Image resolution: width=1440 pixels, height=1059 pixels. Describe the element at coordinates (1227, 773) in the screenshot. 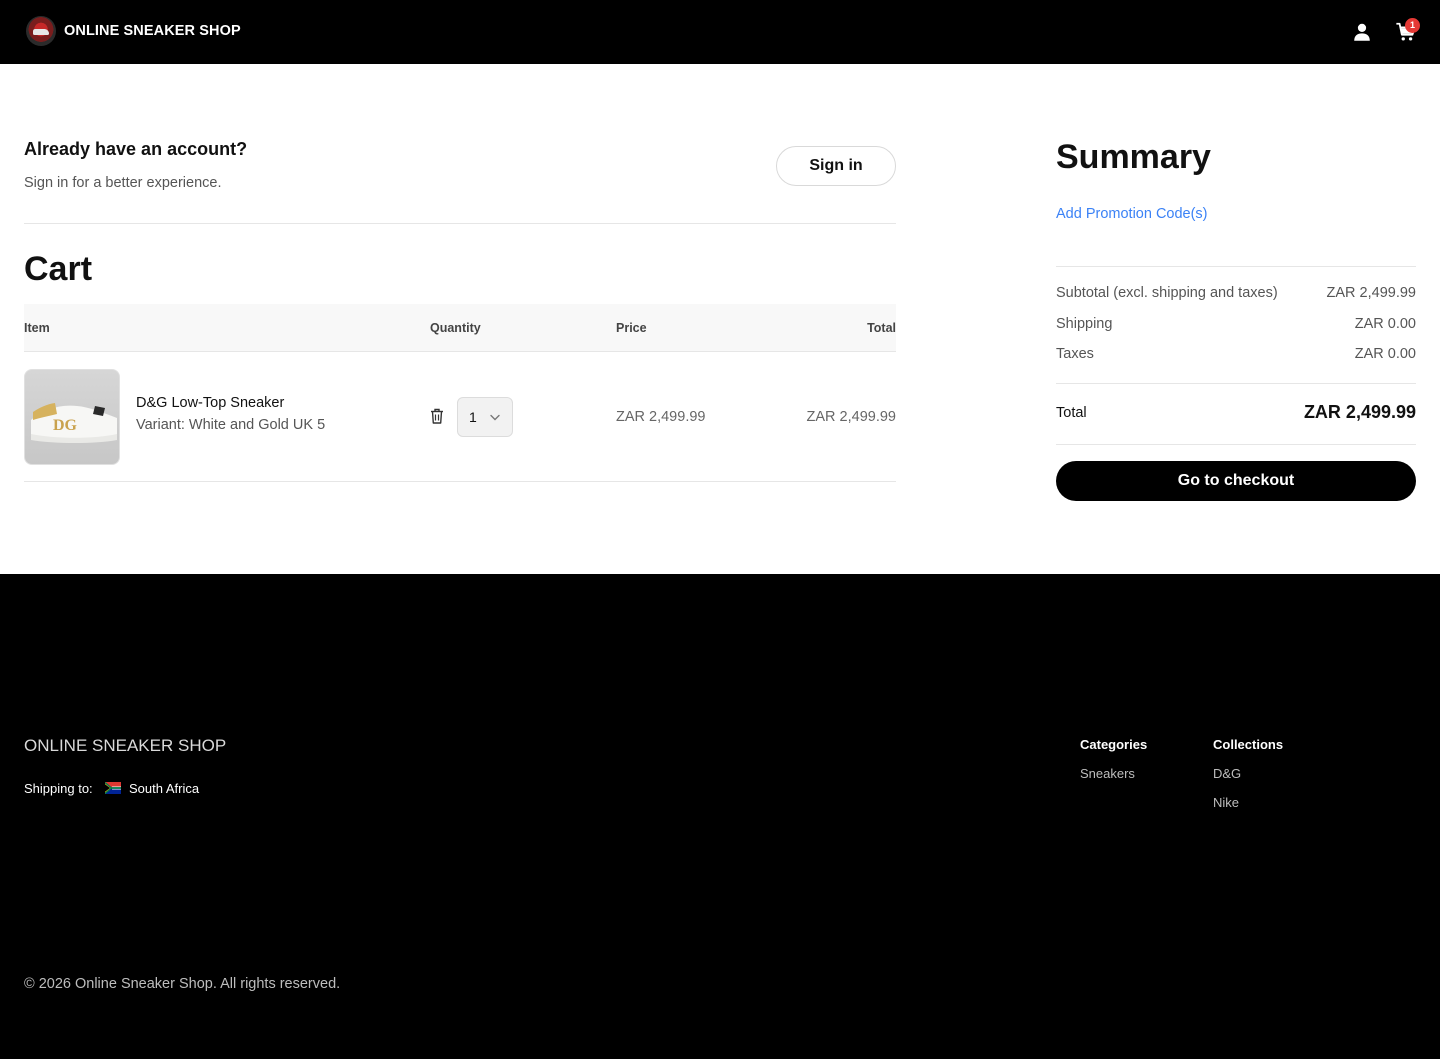

I see `footer-link-dg: D&G` at that location.